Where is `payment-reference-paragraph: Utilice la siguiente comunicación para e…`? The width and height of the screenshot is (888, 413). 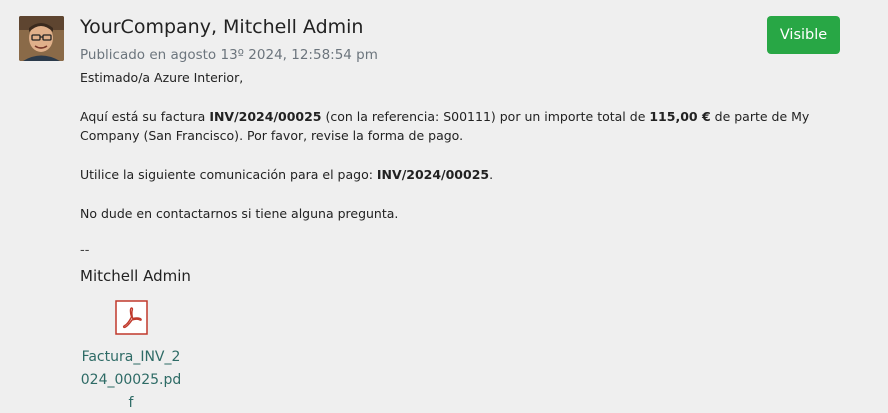 payment-reference-paragraph: Utilice la siguiente comunicación para e… is located at coordinates (460, 174).